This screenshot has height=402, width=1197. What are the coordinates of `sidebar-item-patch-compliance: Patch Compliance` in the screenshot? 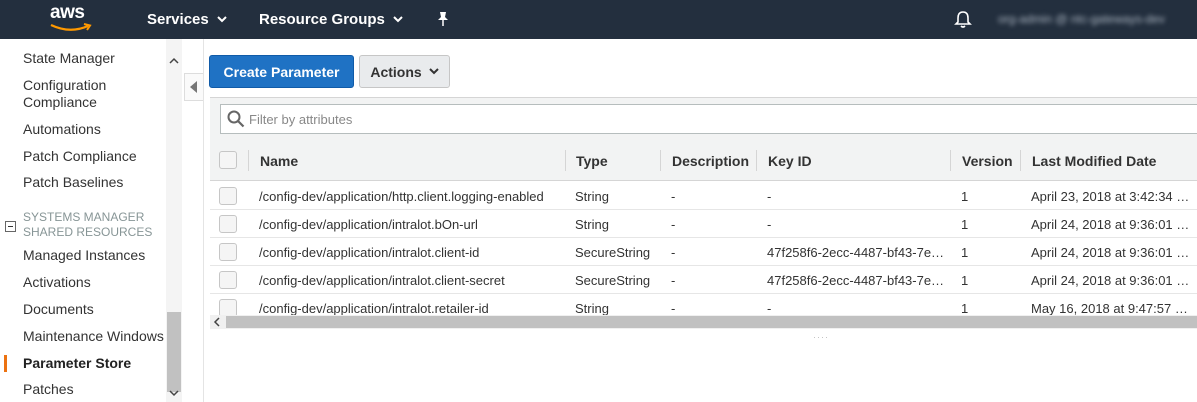 It's located at (80, 156).